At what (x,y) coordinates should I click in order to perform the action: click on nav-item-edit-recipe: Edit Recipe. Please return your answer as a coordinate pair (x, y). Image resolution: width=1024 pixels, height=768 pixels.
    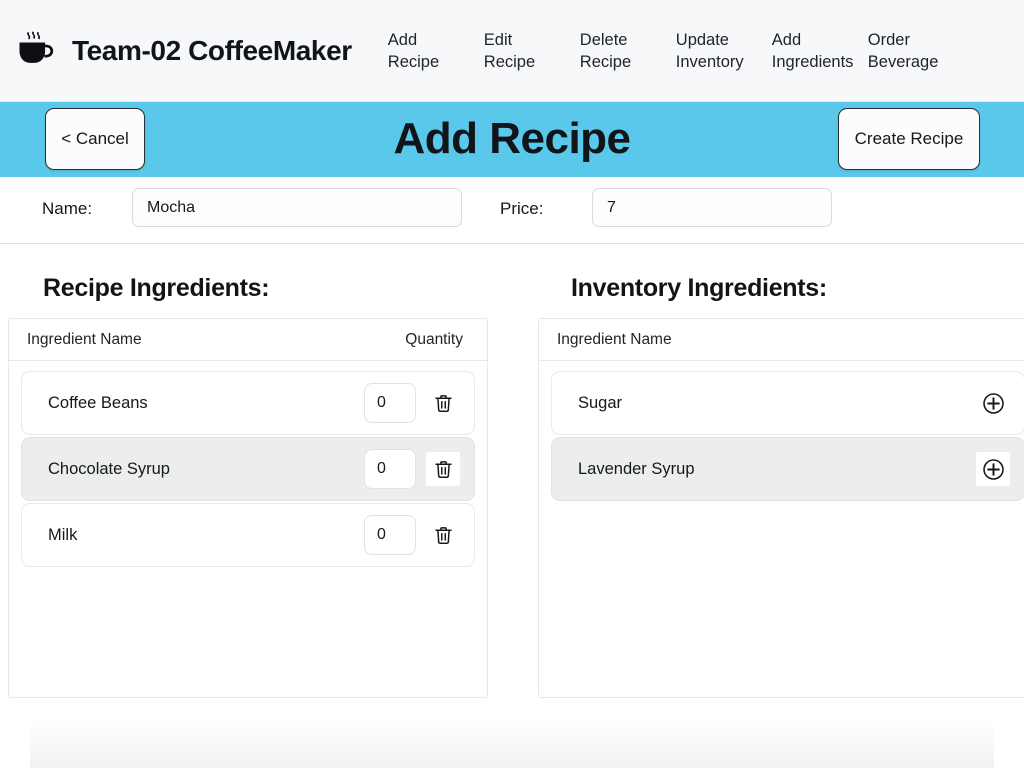
    Looking at the image, I should click on (526, 51).